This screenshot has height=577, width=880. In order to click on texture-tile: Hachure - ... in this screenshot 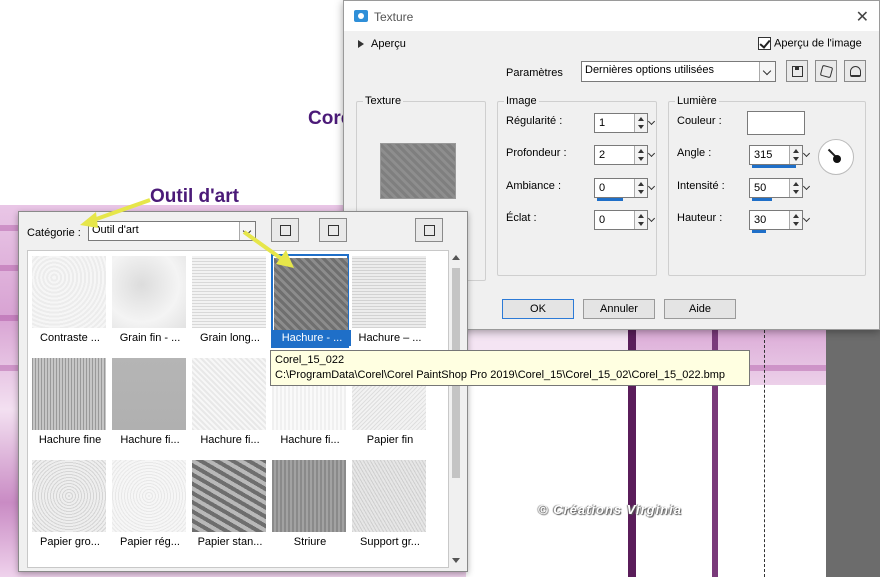, I will do `click(311, 301)`.